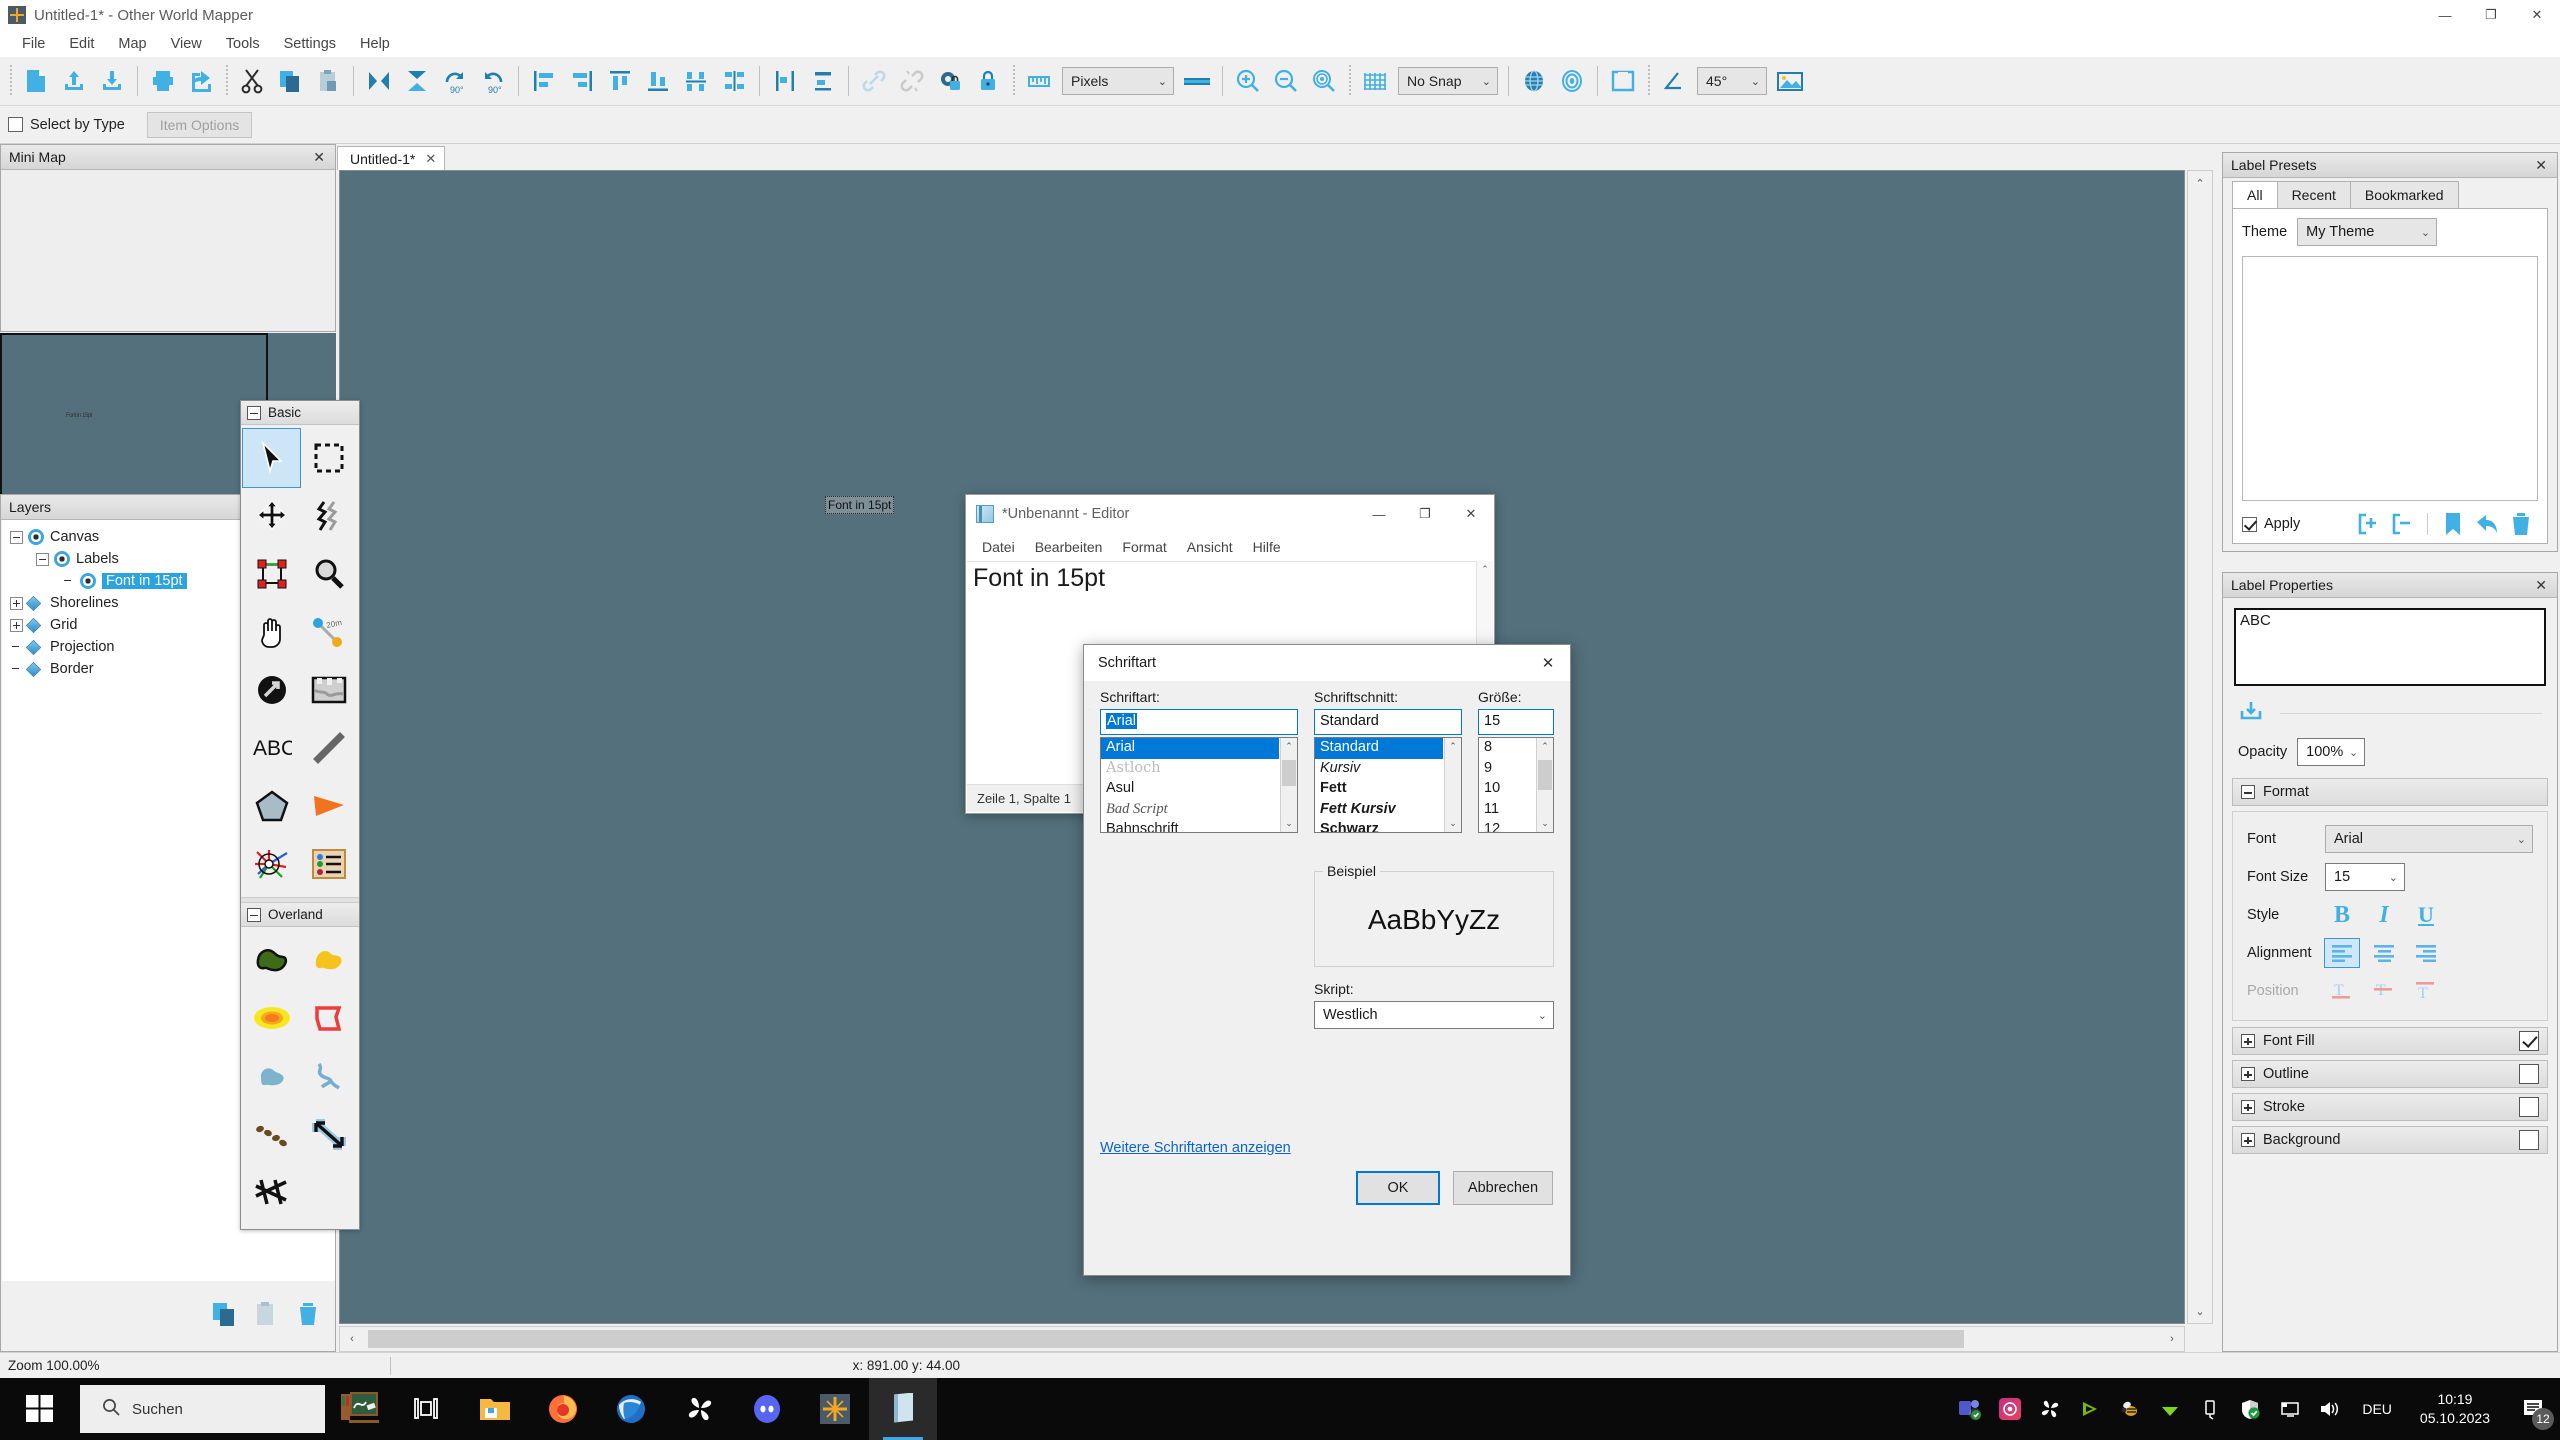  Describe the element at coordinates (631, 1409) in the screenshot. I see `thunderbird-icon` at that location.